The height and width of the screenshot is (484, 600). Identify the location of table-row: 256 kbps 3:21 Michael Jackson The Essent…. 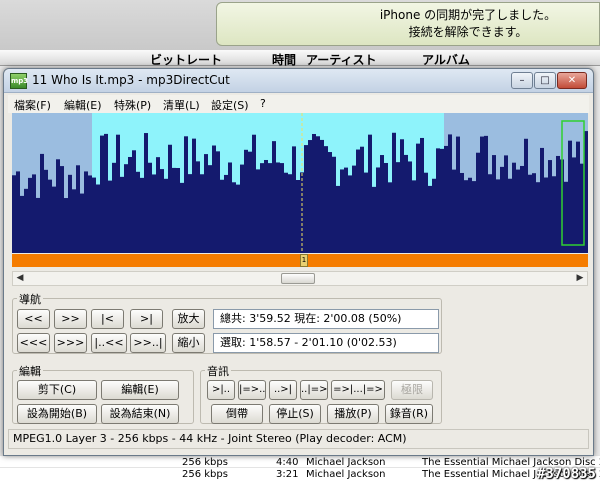
(300, 474).